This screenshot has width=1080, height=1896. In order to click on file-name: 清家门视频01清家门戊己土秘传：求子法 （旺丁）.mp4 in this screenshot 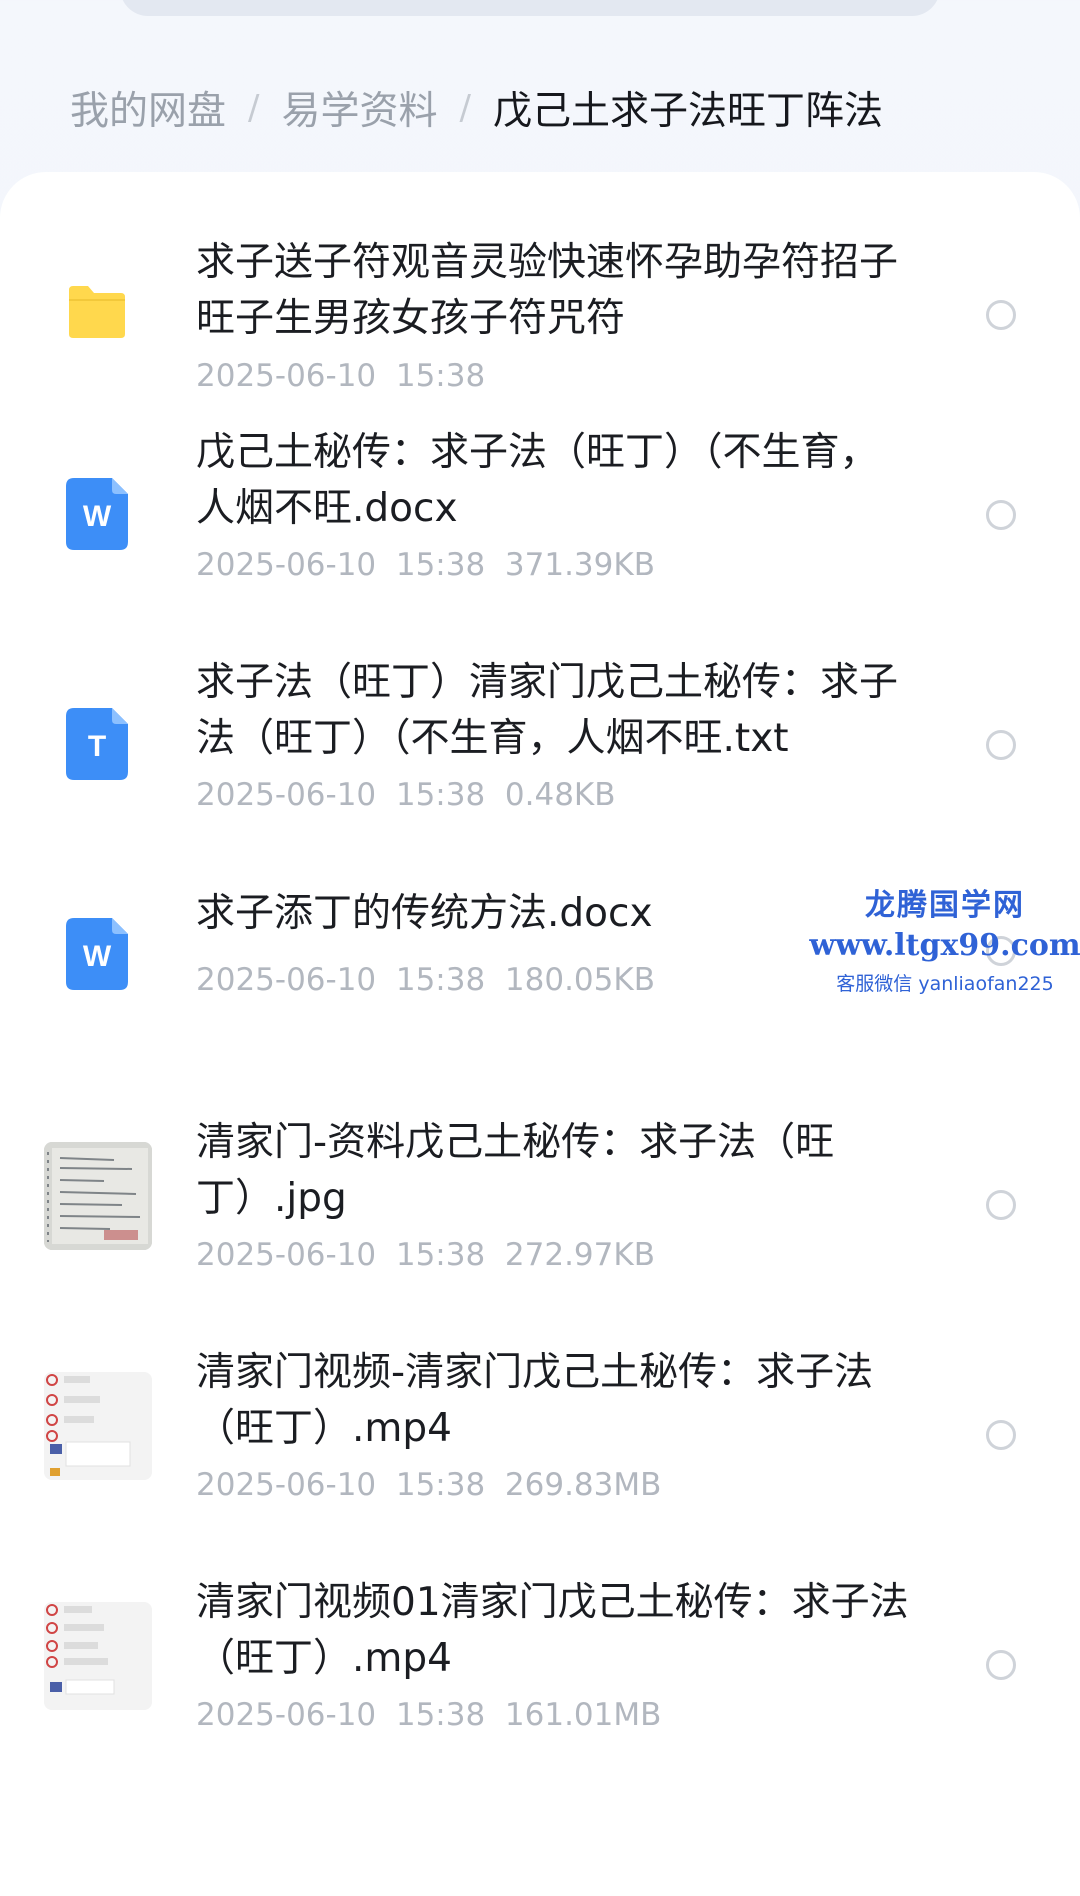, I will do `click(552, 1630)`.